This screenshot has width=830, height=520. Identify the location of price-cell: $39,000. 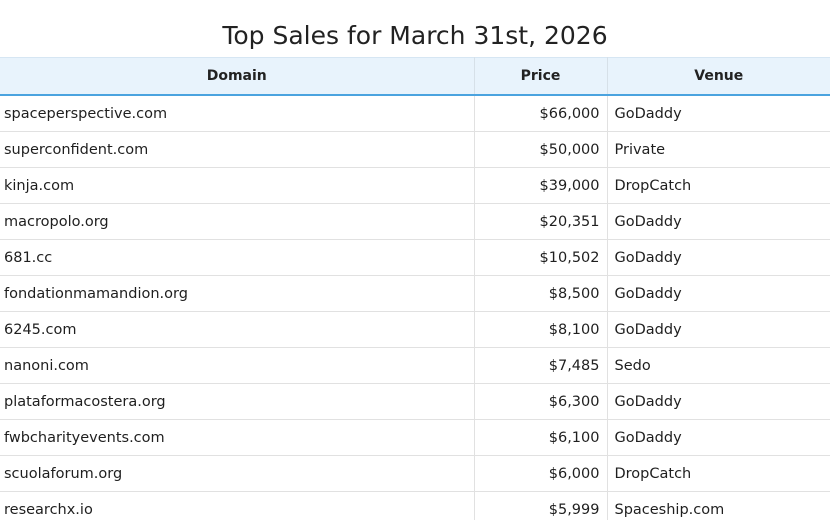
(541, 185).